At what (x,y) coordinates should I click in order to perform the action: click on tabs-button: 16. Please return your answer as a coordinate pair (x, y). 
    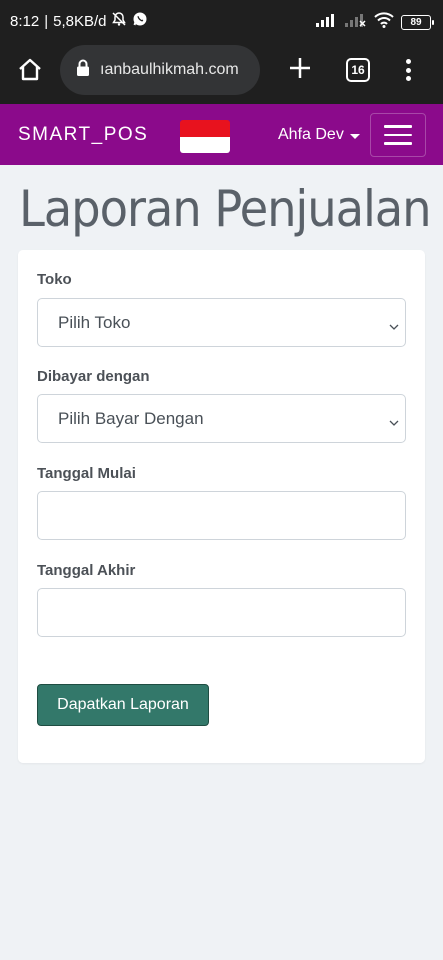
    Looking at the image, I should click on (358, 70).